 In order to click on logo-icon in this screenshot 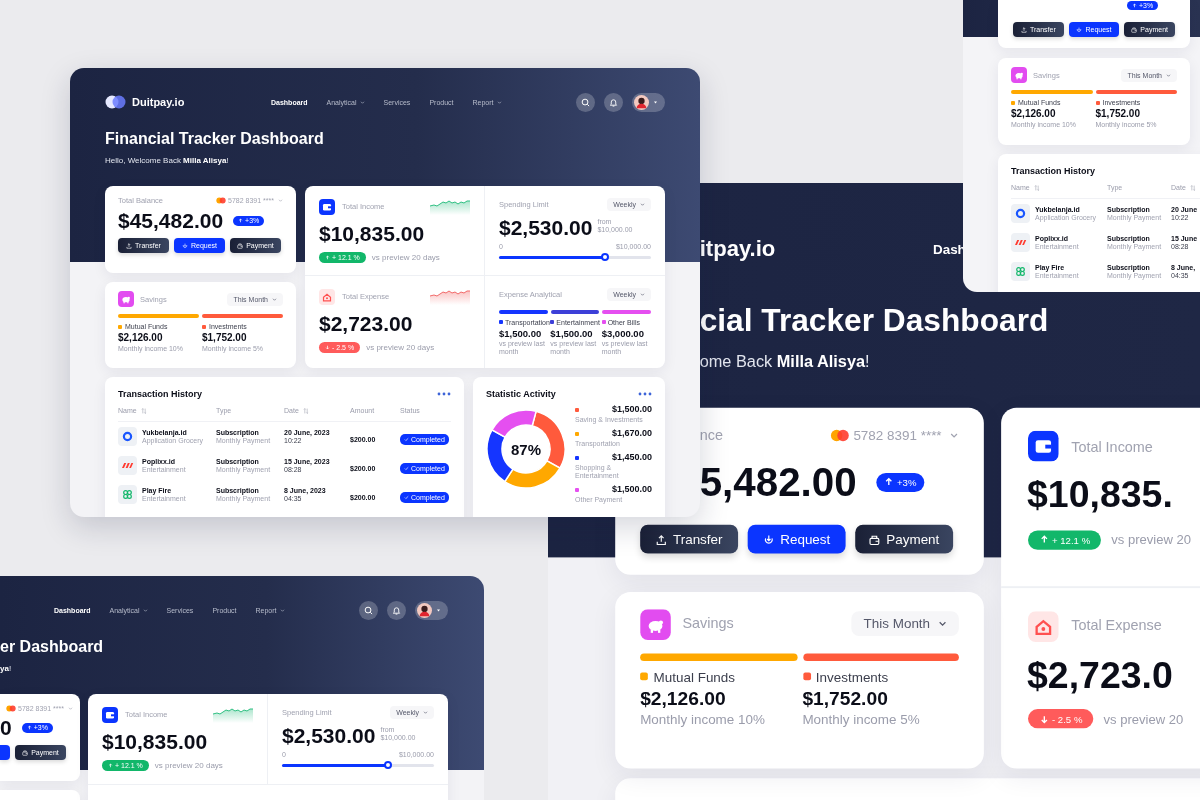, I will do `click(115, 102)`.